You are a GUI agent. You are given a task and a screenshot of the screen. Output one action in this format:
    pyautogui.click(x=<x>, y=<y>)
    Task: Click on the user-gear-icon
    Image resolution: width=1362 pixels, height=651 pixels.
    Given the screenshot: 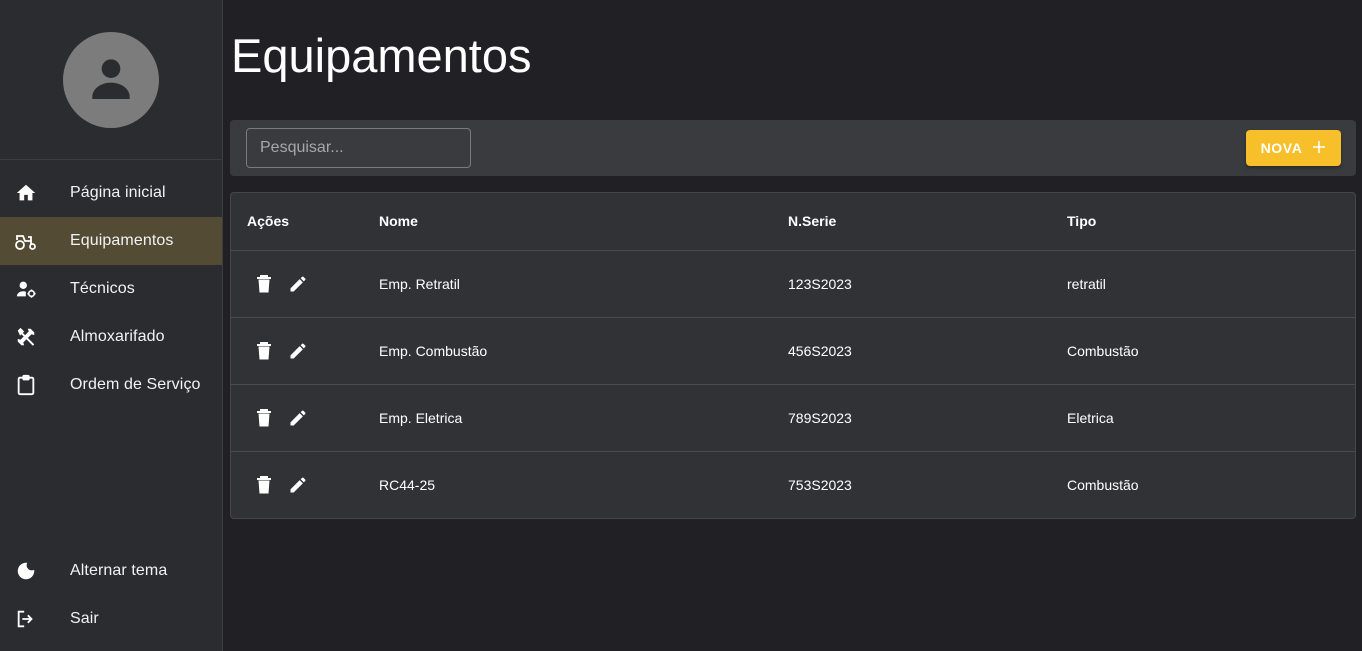 What is the action you would take?
    pyautogui.click(x=26, y=289)
    